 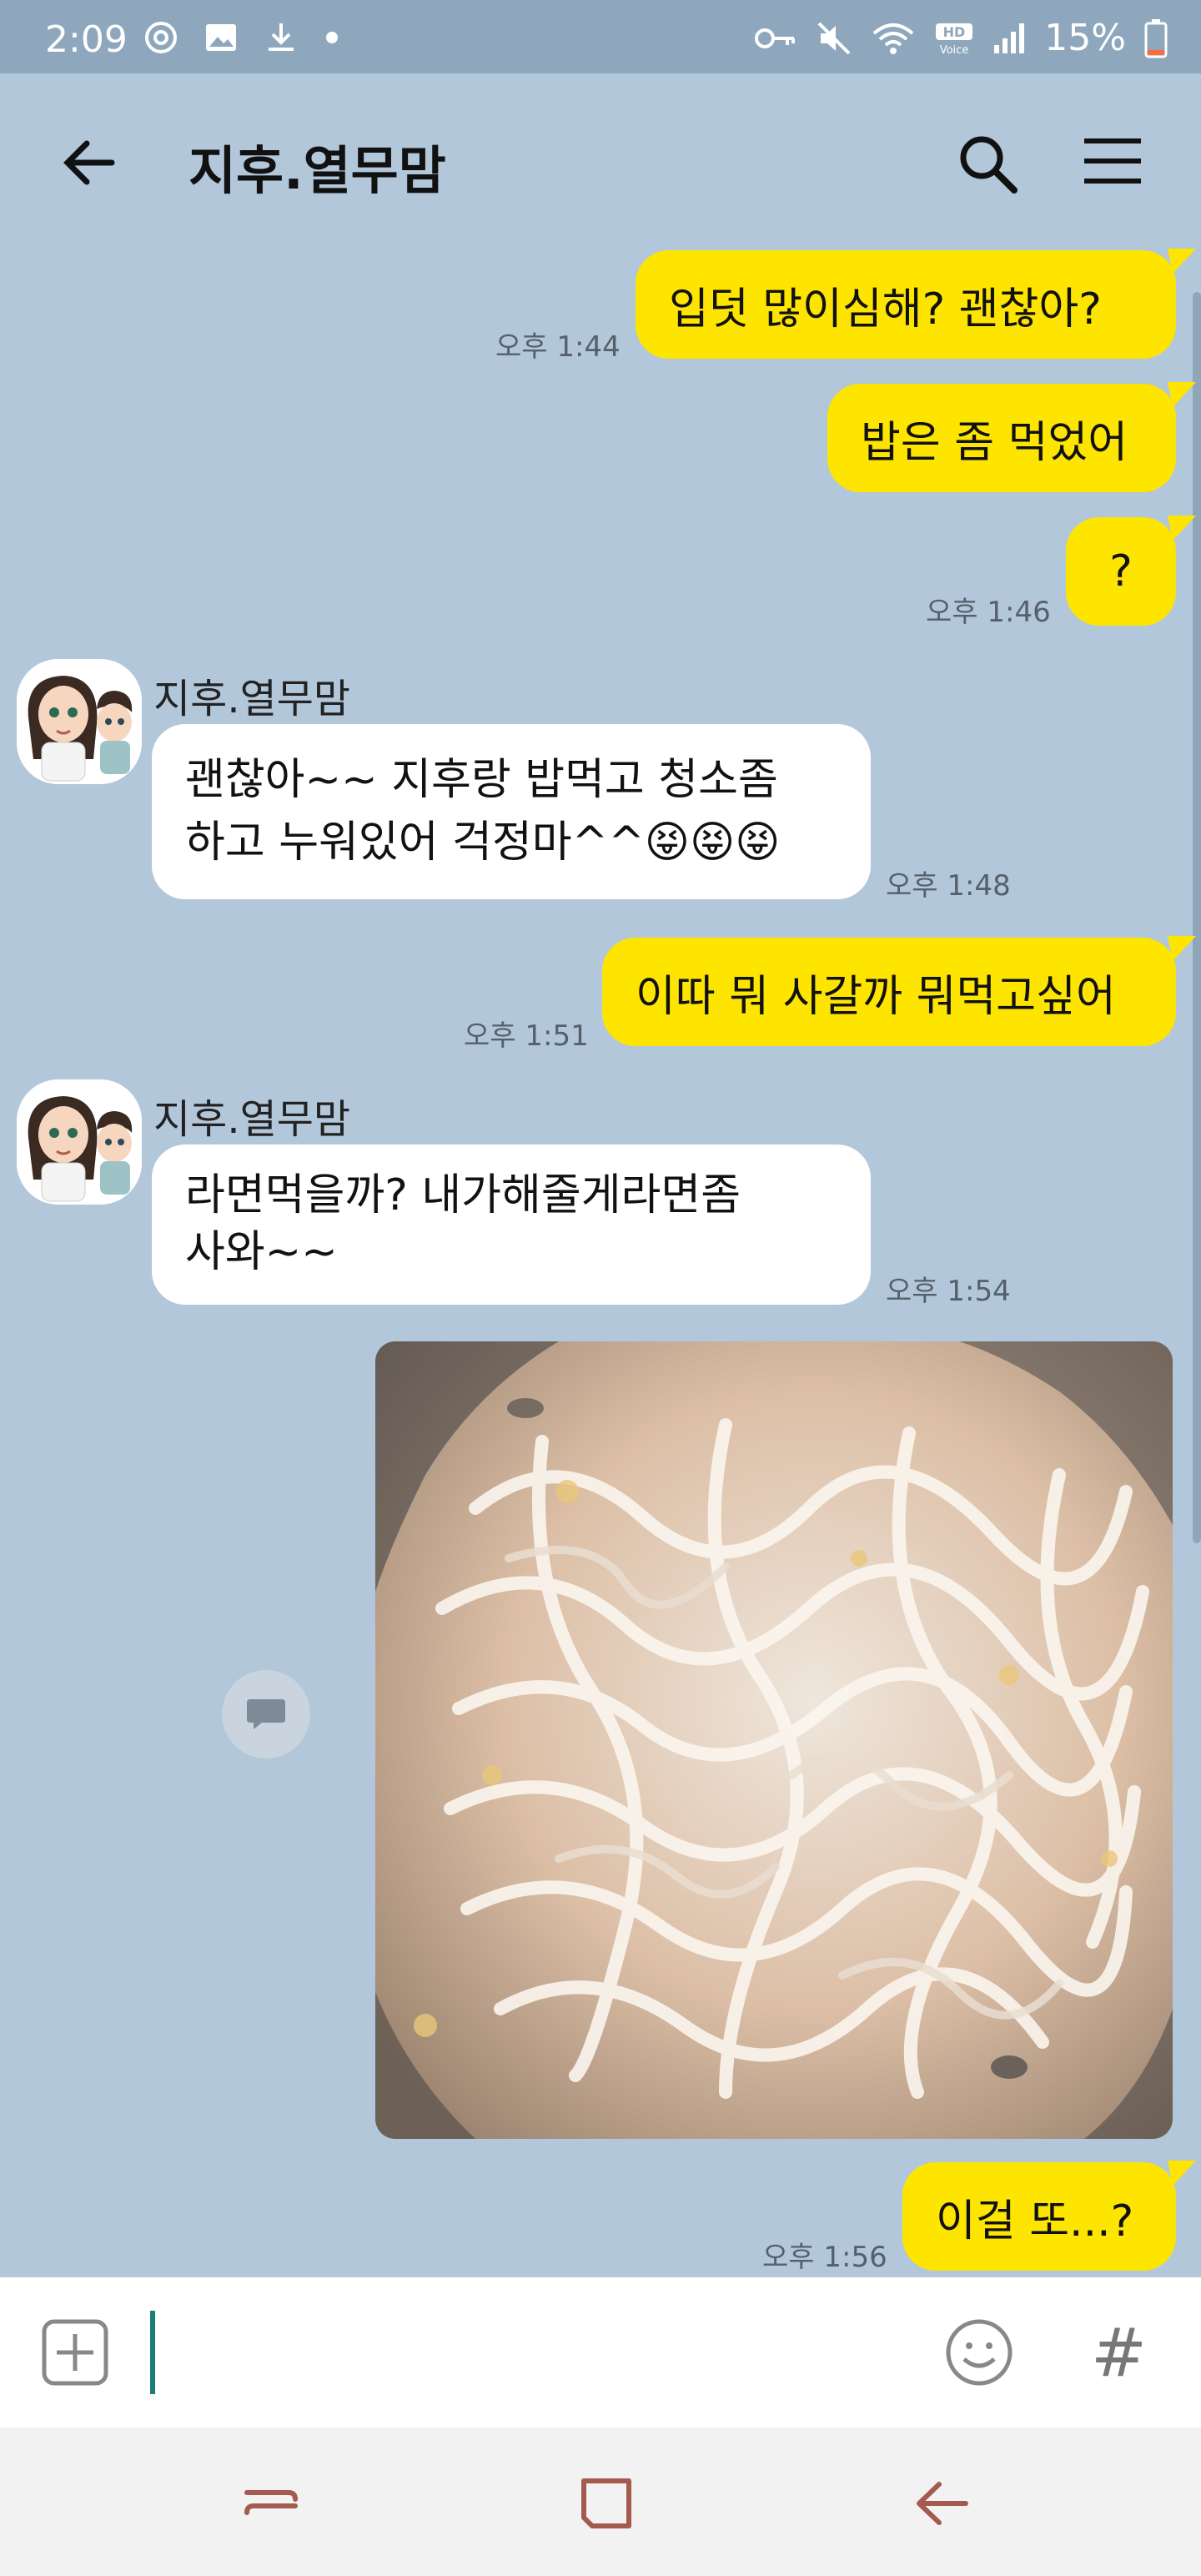 What do you see at coordinates (512, 1225) in the screenshot?
I see `other-message-bubble: 라면먹을까? 내가해줄게라면좀 사와~~` at bounding box center [512, 1225].